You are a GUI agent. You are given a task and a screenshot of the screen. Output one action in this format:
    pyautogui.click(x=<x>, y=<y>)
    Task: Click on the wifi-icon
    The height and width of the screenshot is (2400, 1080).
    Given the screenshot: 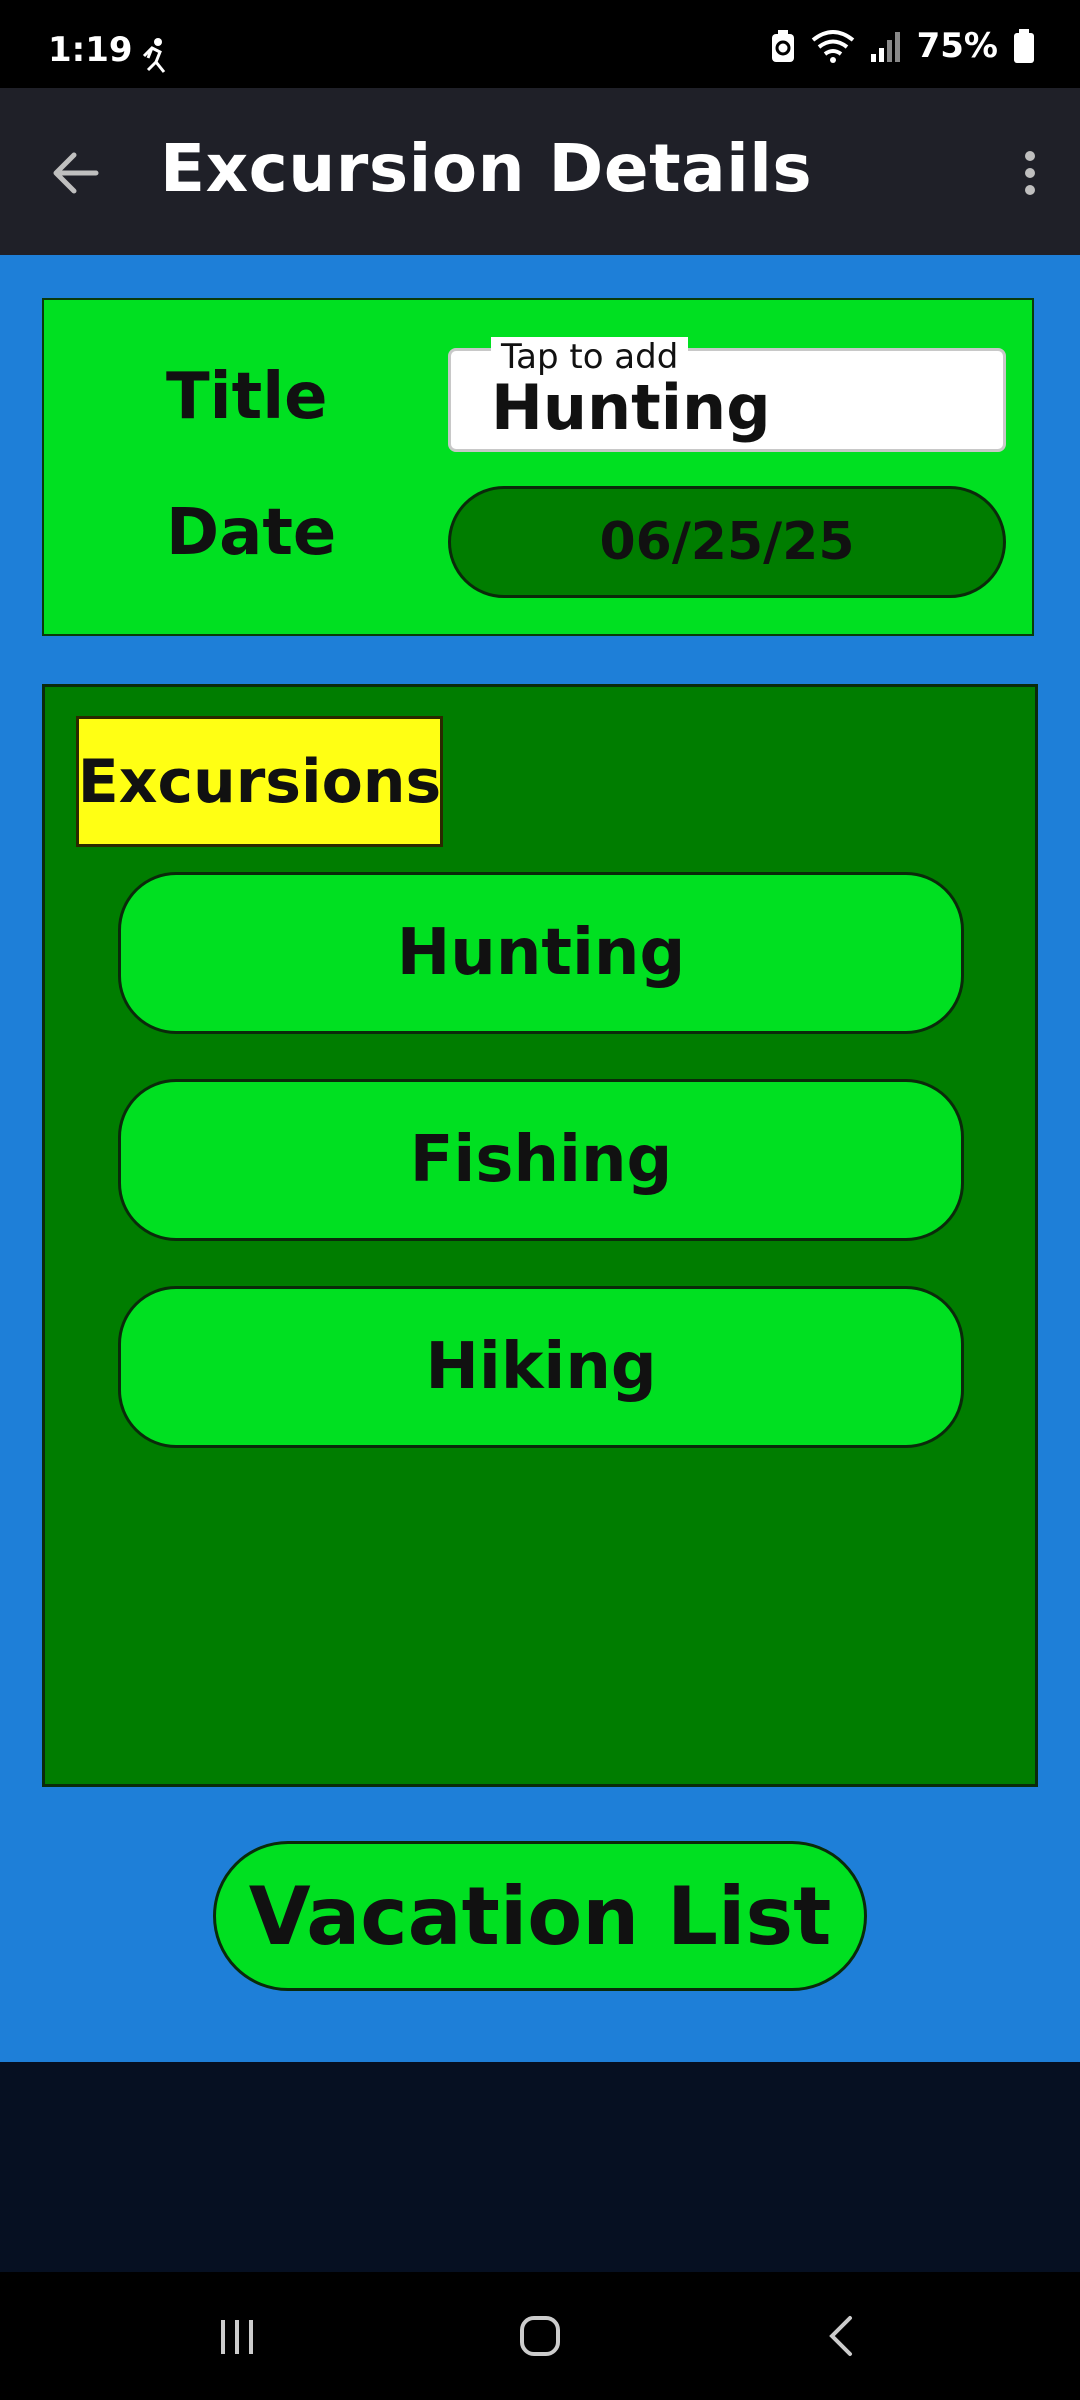 What is the action you would take?
    pyautogui.click(x=832, y=46)
    